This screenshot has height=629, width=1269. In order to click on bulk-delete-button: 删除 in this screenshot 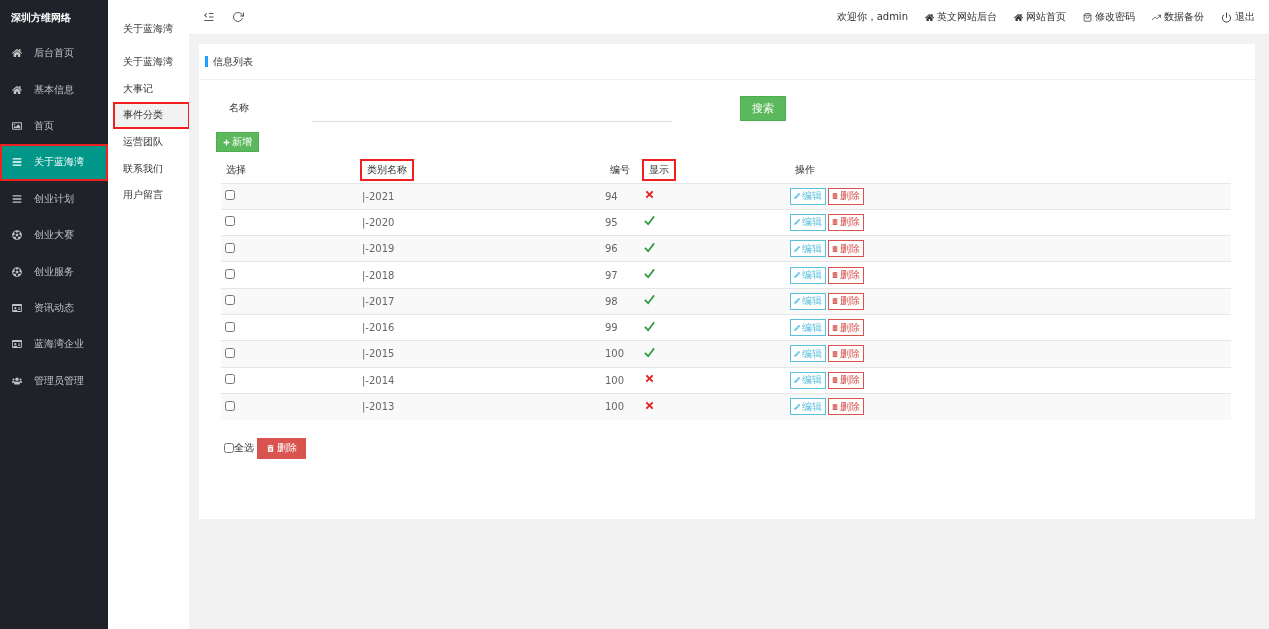, I will do `click(281, 448)`.